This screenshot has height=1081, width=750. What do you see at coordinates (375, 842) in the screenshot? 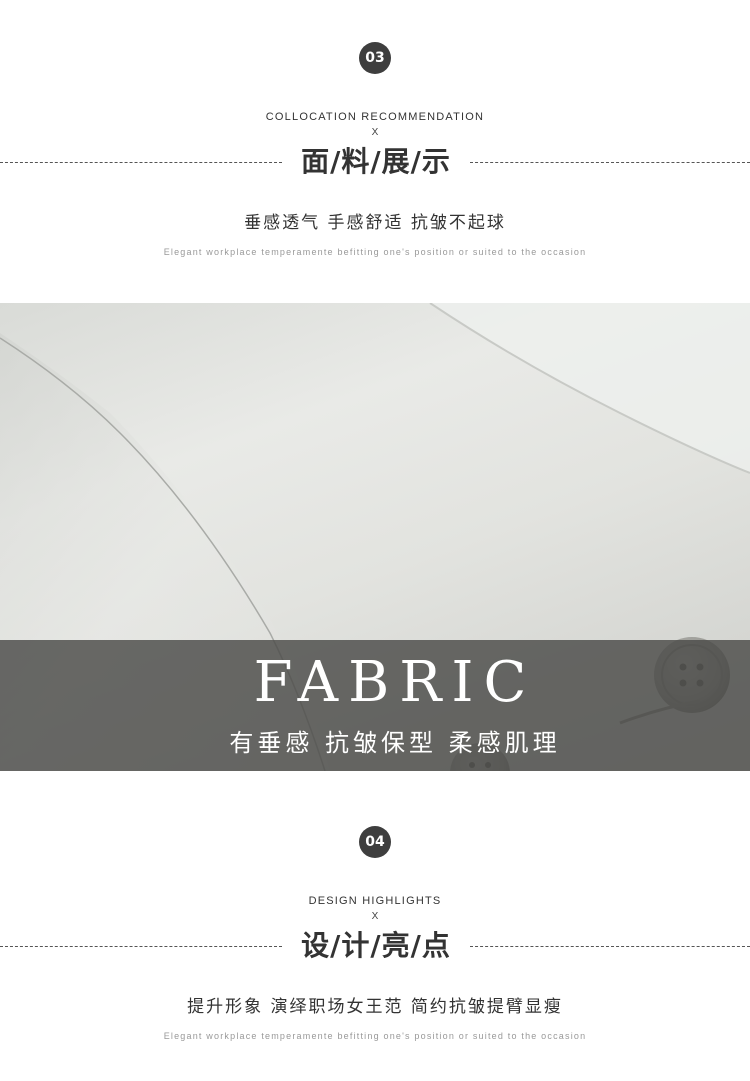
I see `section-number-badge: 04` at bounding box center [375, 842].